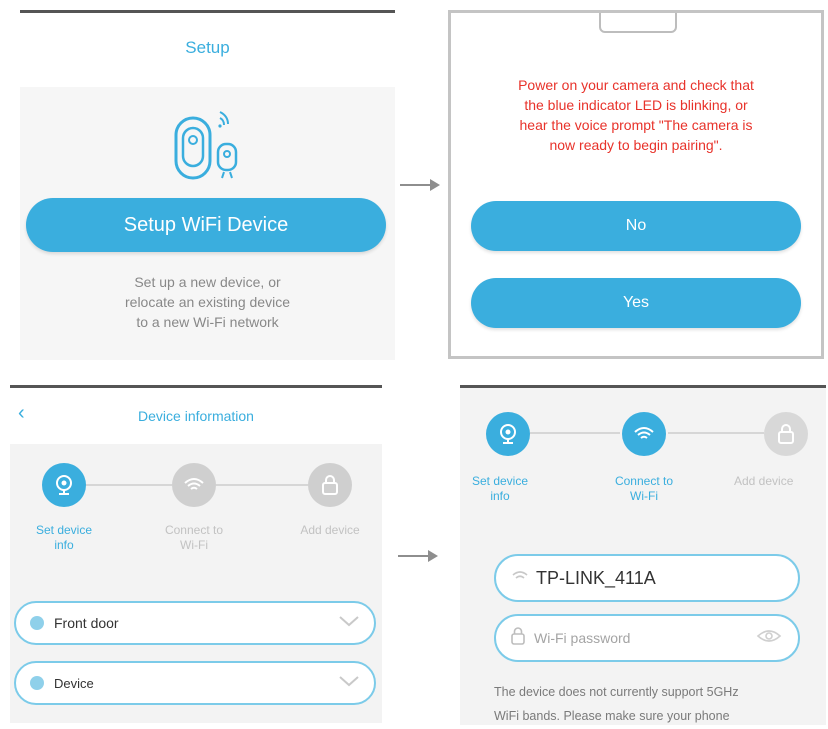  I want to click on location-pin-icon, so click(37, 623).